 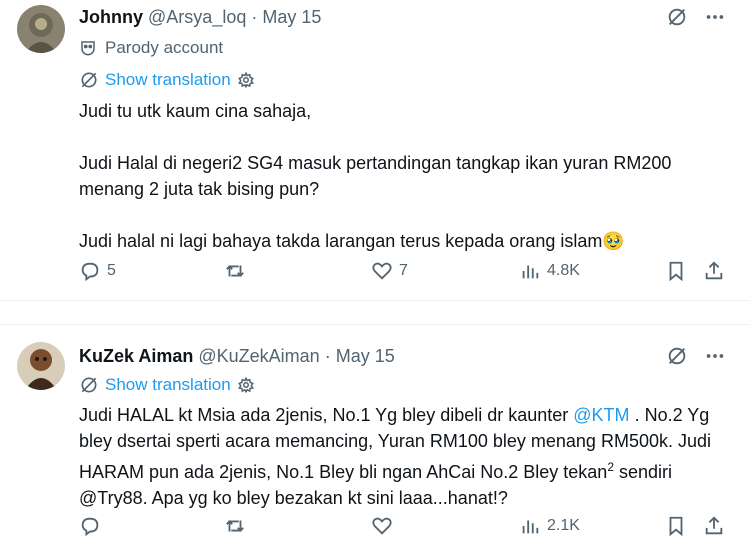 I want to click on post-header: KuZek Aiman @KuZekAiman · May 15, so click(x=237, y=356).